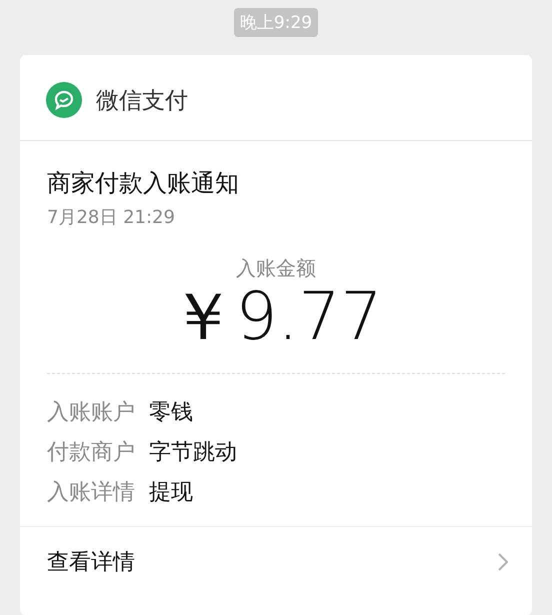 This screenshot has height=615, width=552. What do you see at coordinates (276, 268) in the screenshot?
I see `amount-label: 入账金额` at bounding box center [276, 268].